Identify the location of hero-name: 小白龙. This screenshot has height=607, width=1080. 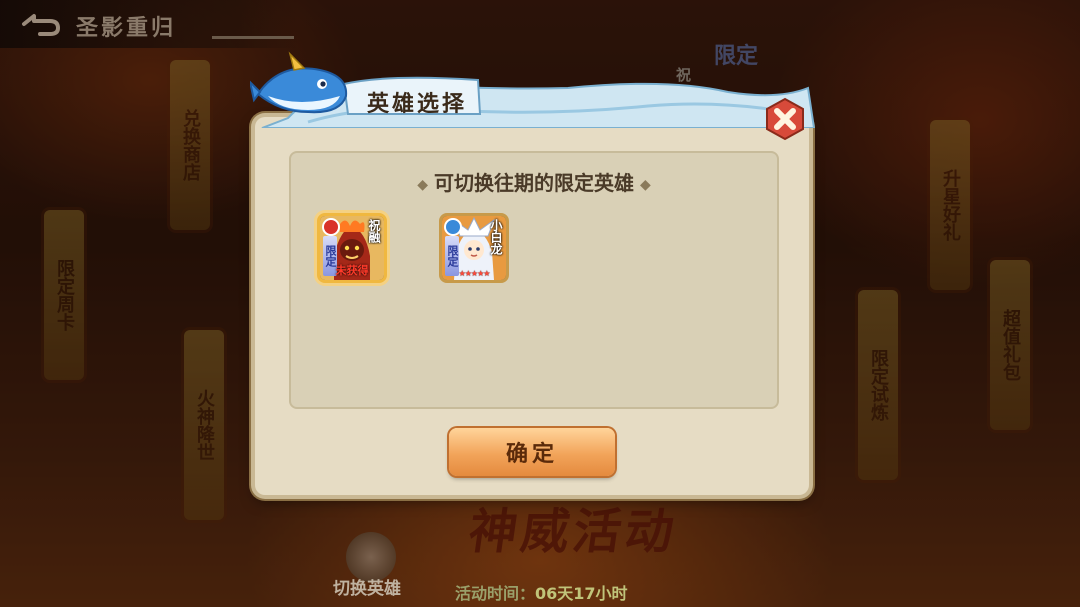
(496, 237).